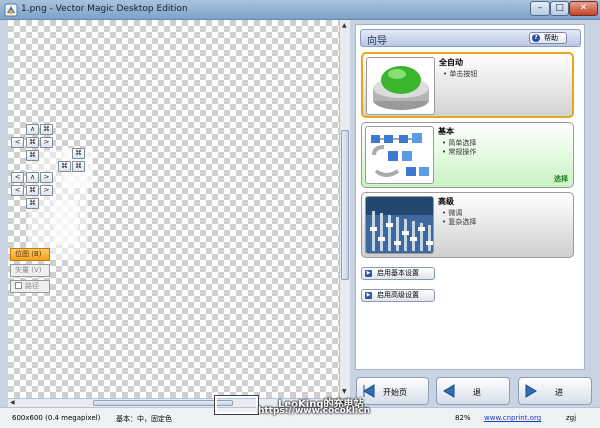 The image size is (600, 428). What do you see at coordinates (345, 205) in the screenshot?
I see `vertical-scroll-thumb` at bounding box center [345, 205].